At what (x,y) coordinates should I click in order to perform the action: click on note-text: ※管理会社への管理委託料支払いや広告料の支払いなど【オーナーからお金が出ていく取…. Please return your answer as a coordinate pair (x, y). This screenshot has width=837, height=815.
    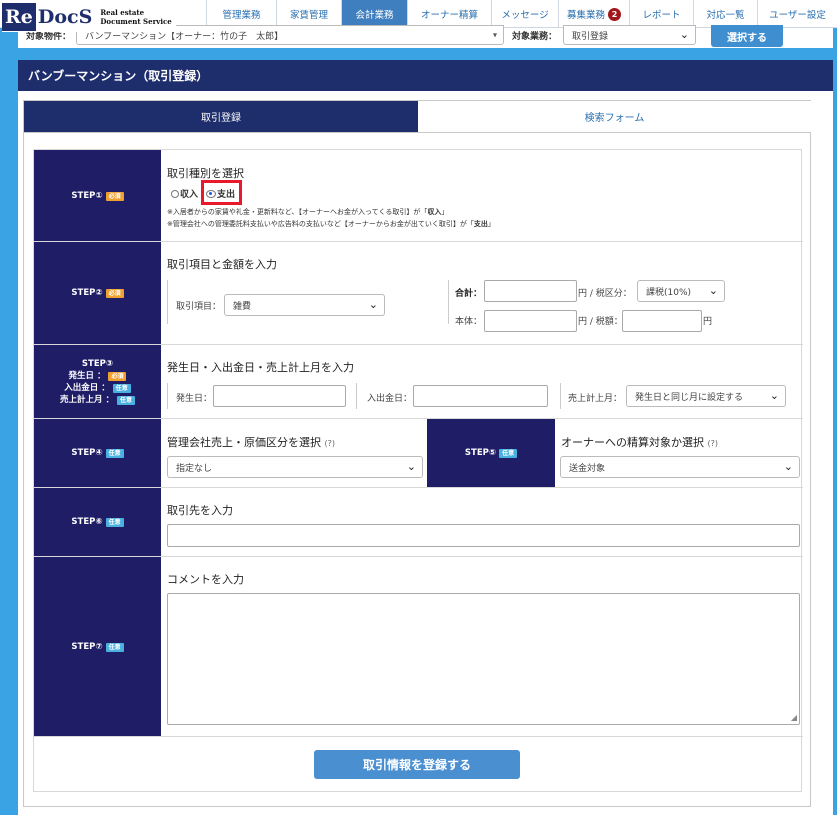
    Looking at the image, I should click on (320, 224).